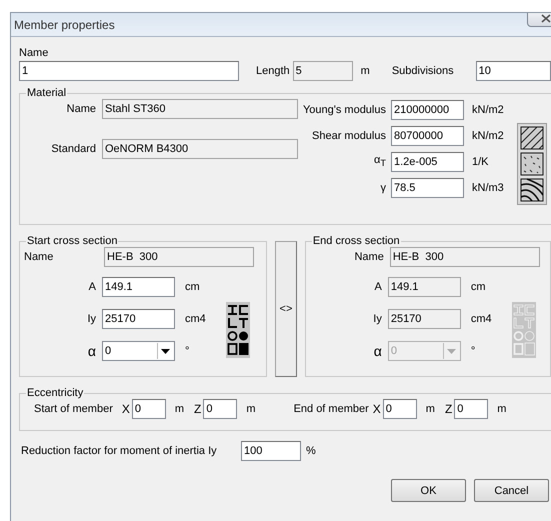 The image size is (551, 521). Describe the element at coordinates (64, 25) in the screenshot. I see `window-title: Member properties` at that location.